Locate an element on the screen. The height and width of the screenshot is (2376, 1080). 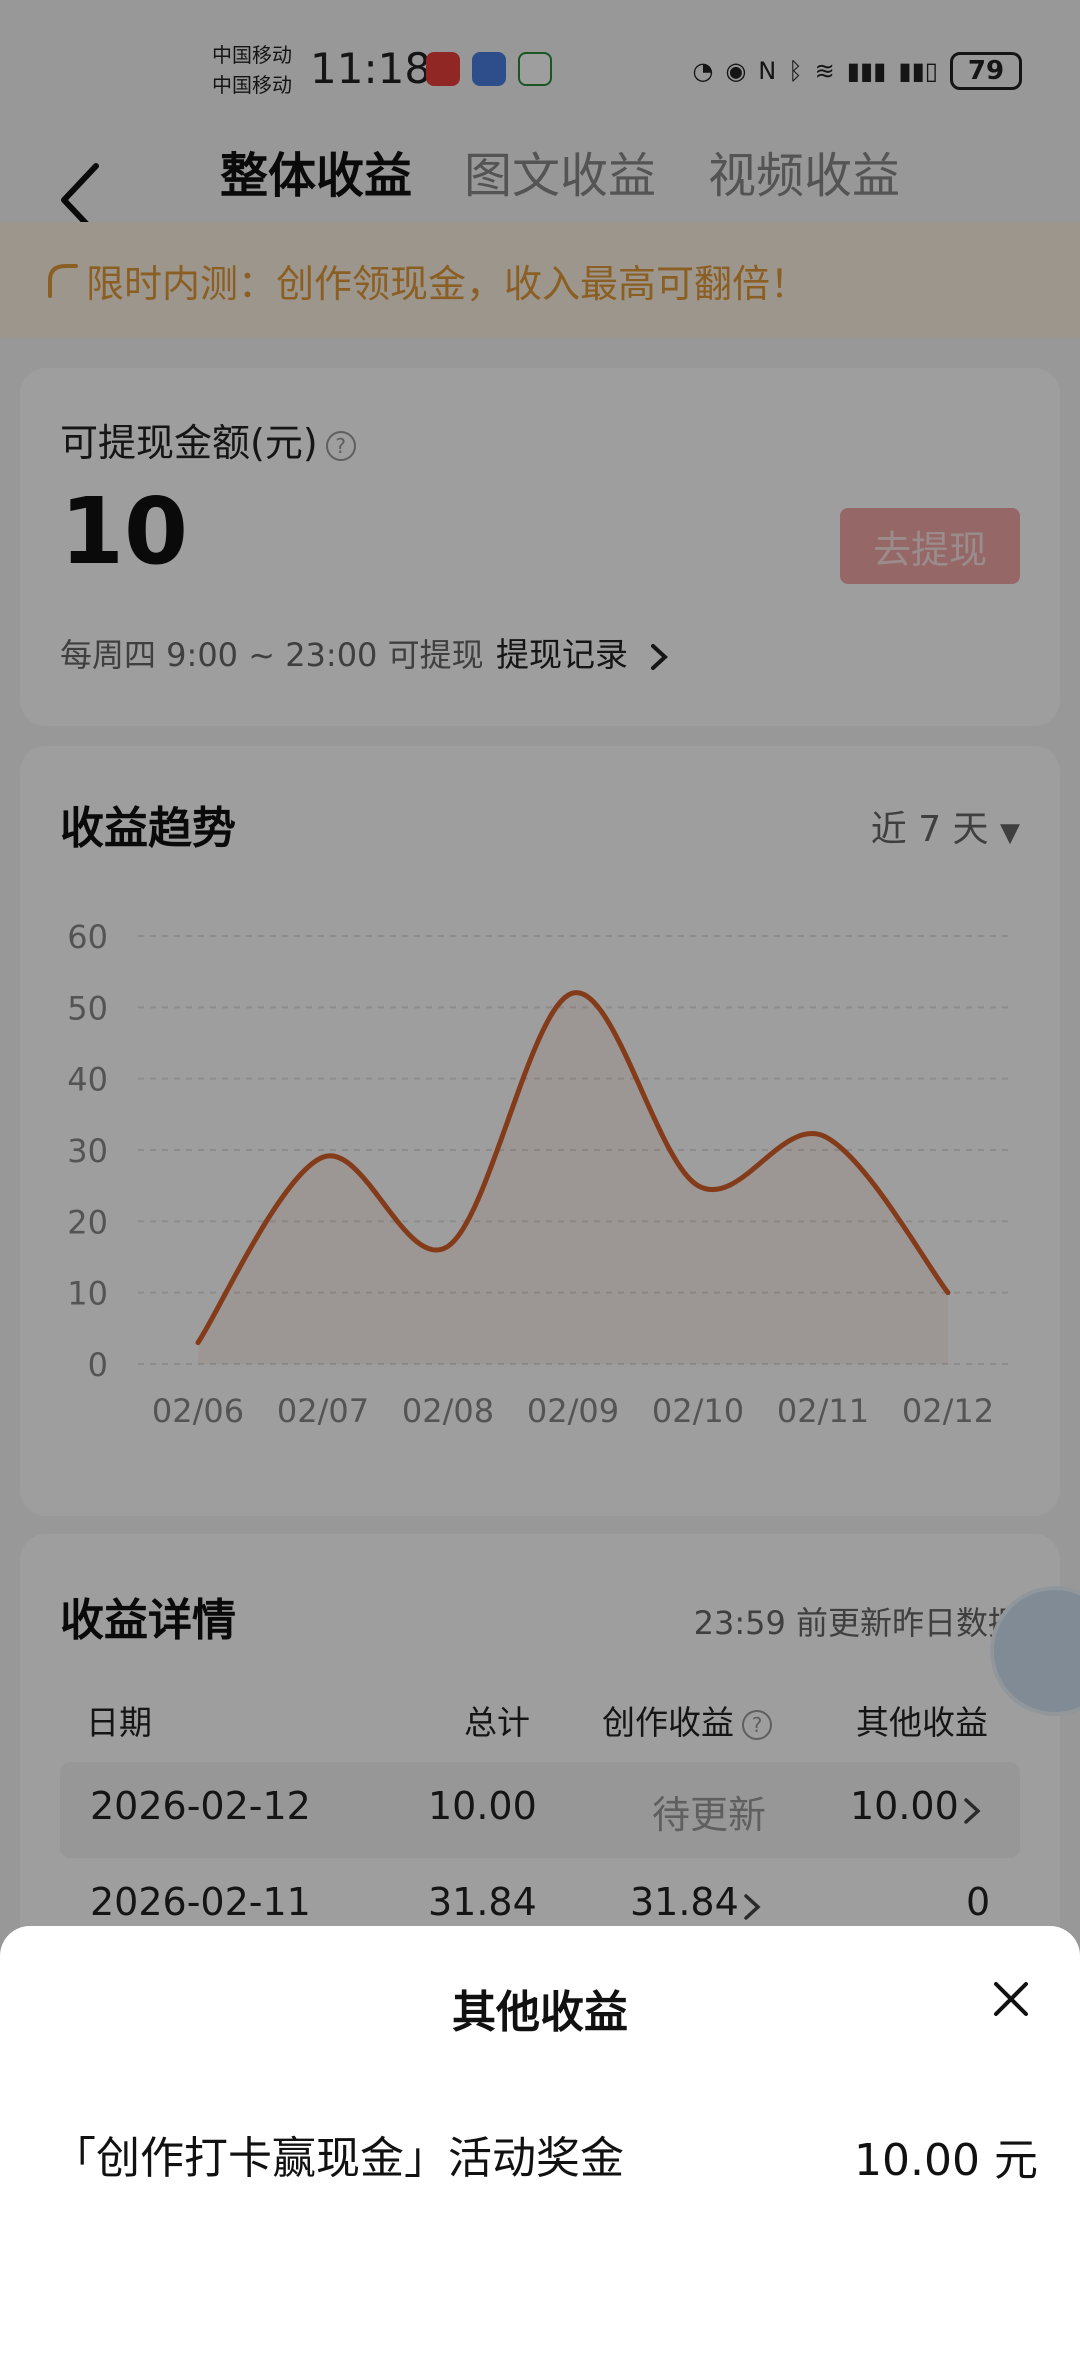
close-icon is located at coordinates (1011, 1999).